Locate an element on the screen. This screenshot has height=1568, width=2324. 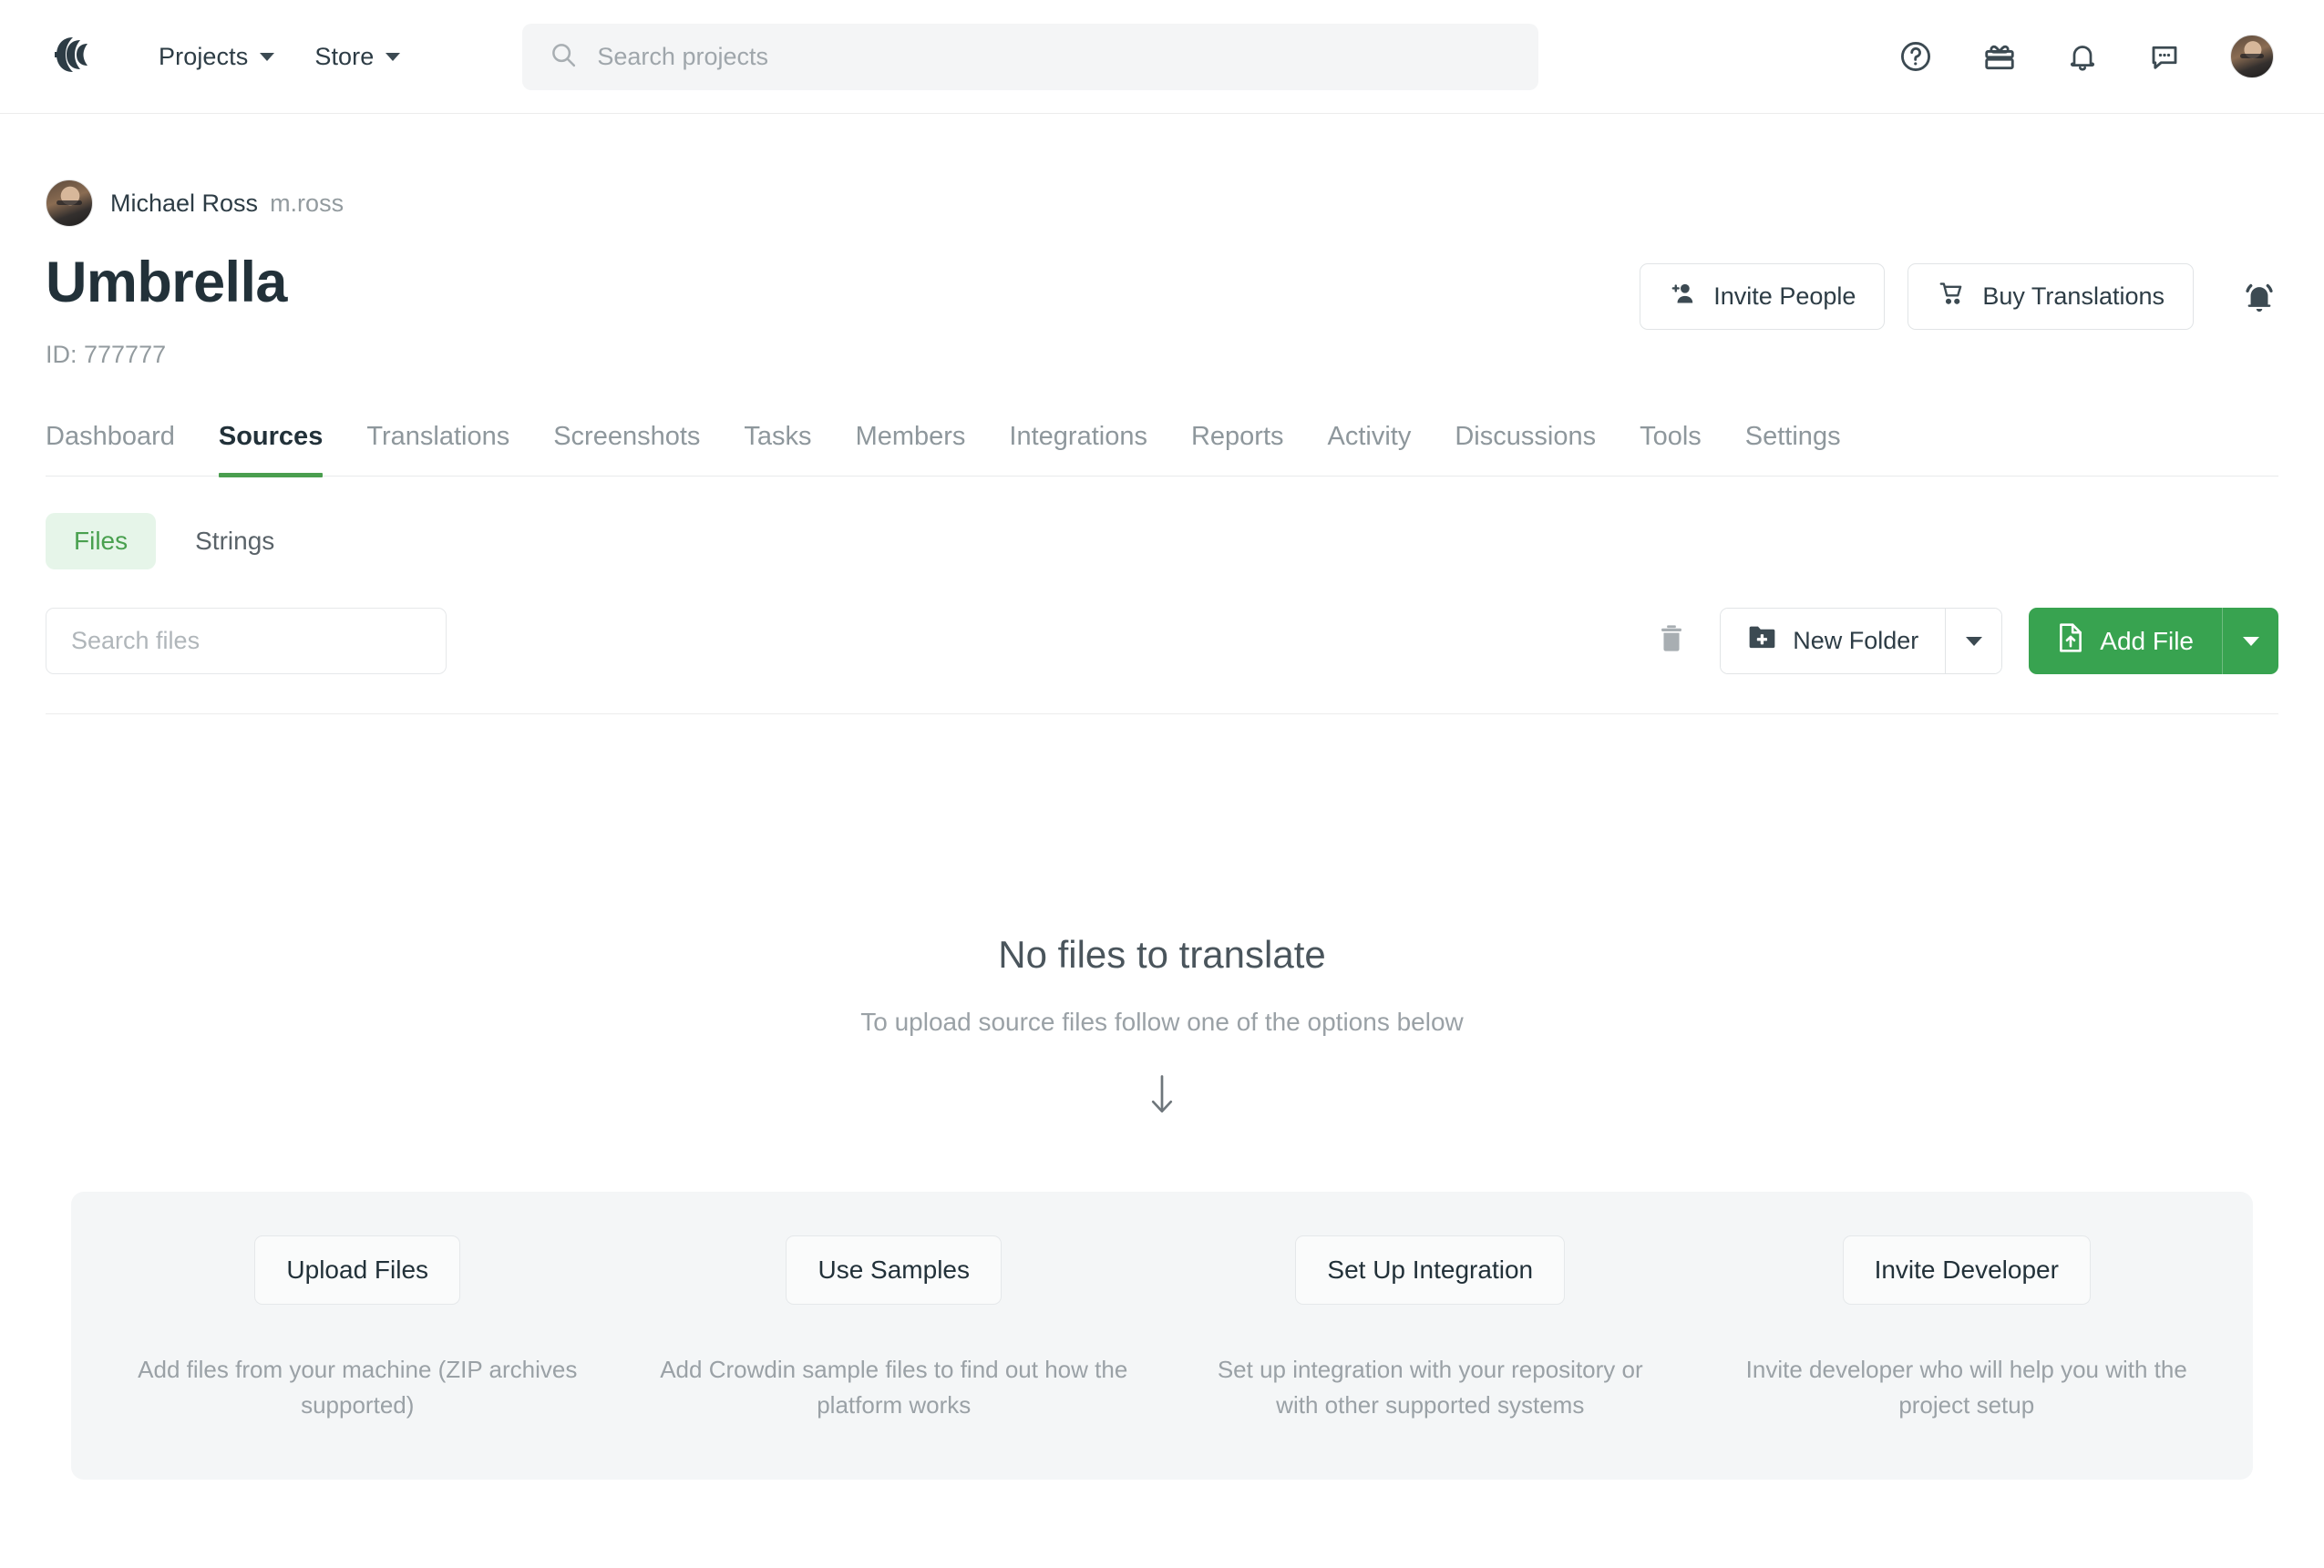
invite-developer-button: Invite Developer is located at coordinates (1966, 1270).